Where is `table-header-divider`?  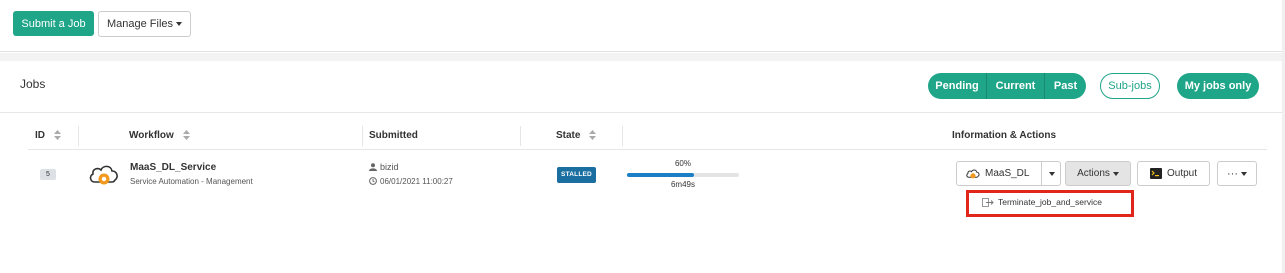 table-header-divider is located at coordinates (647, 149).